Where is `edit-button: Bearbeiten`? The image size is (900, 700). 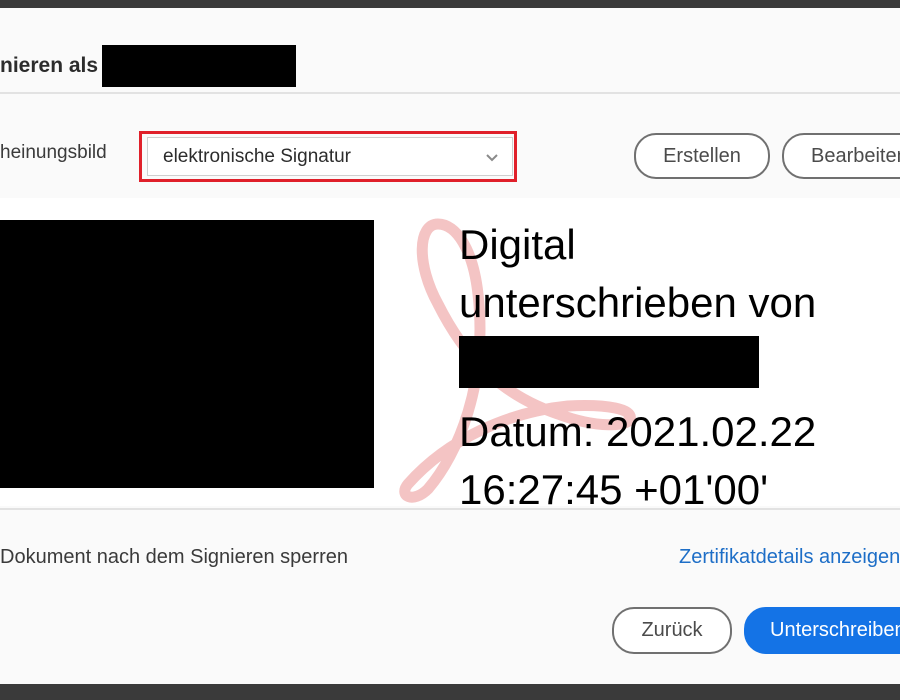 edit-button: Bearbeiten is located at coordinates (841, 156).